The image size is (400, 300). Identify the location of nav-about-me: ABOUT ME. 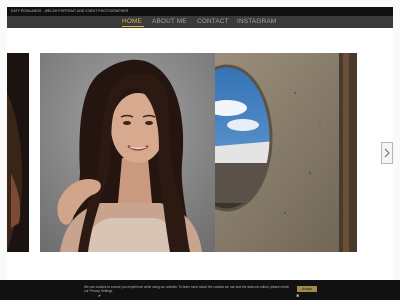
(169, 21).